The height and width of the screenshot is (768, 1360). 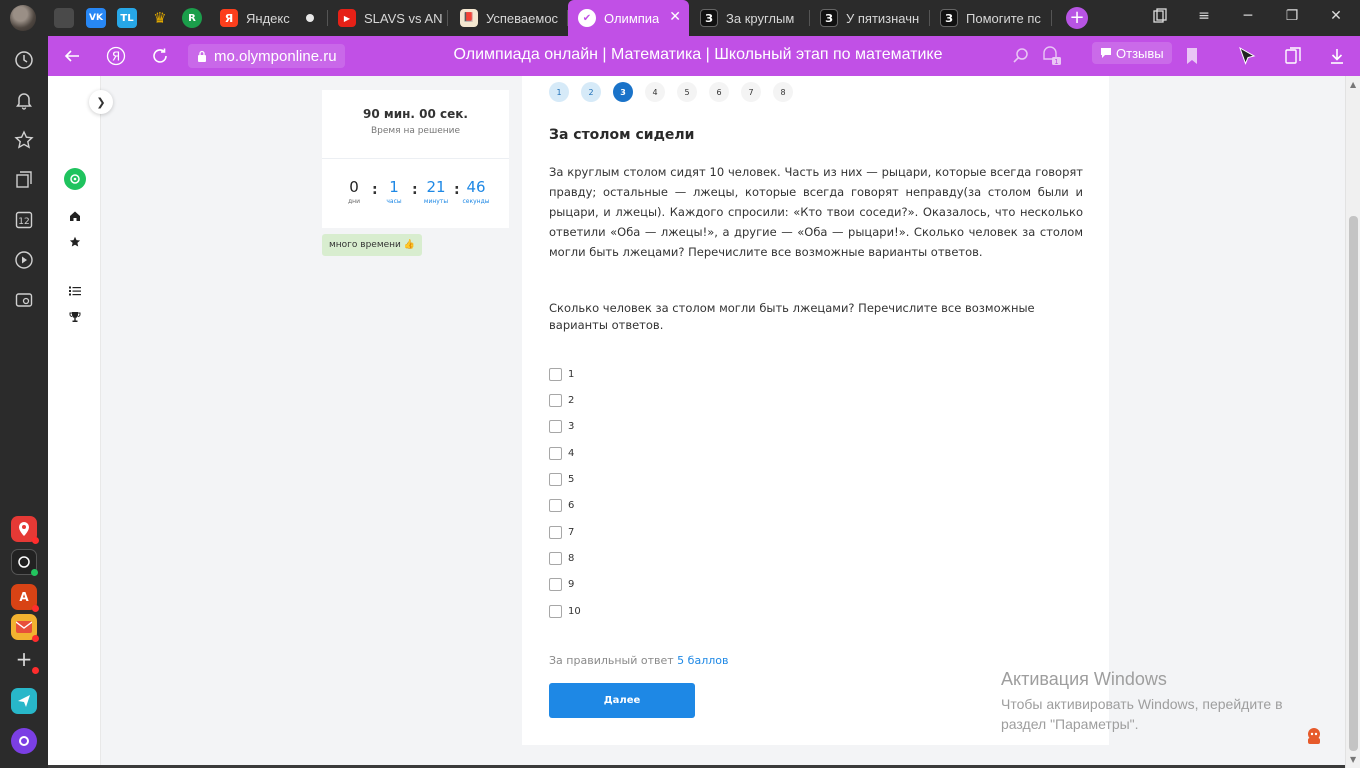 What do you see at coordinates (1077, 18) in the screenshot?
I see `new-tab-button: +` at bounding box center [1077, 18].